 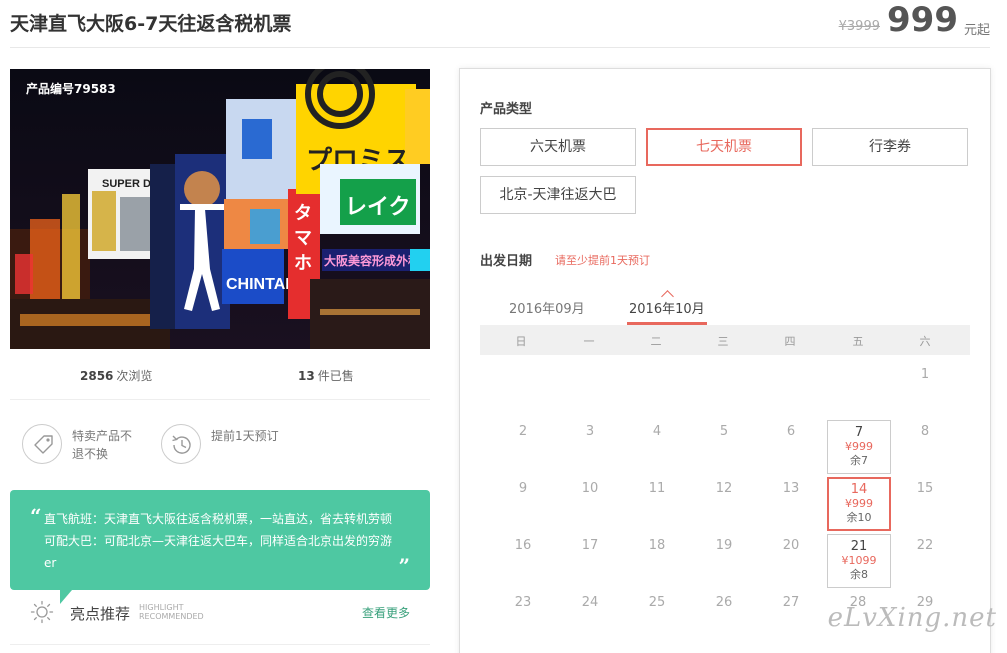 What do you see at coordinates (521, 341) in the screenshot?
I see `weekday-sun: 日` at bounding box center [521, 341].